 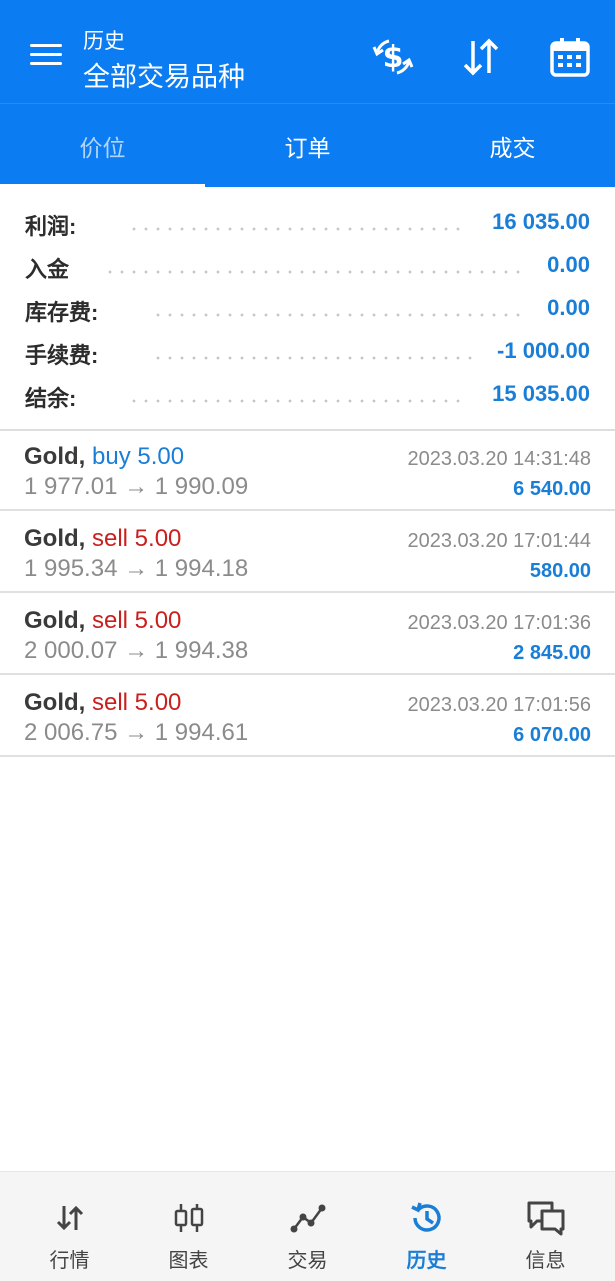 I want to click on messages-icon, so click(x=545, y=1218).